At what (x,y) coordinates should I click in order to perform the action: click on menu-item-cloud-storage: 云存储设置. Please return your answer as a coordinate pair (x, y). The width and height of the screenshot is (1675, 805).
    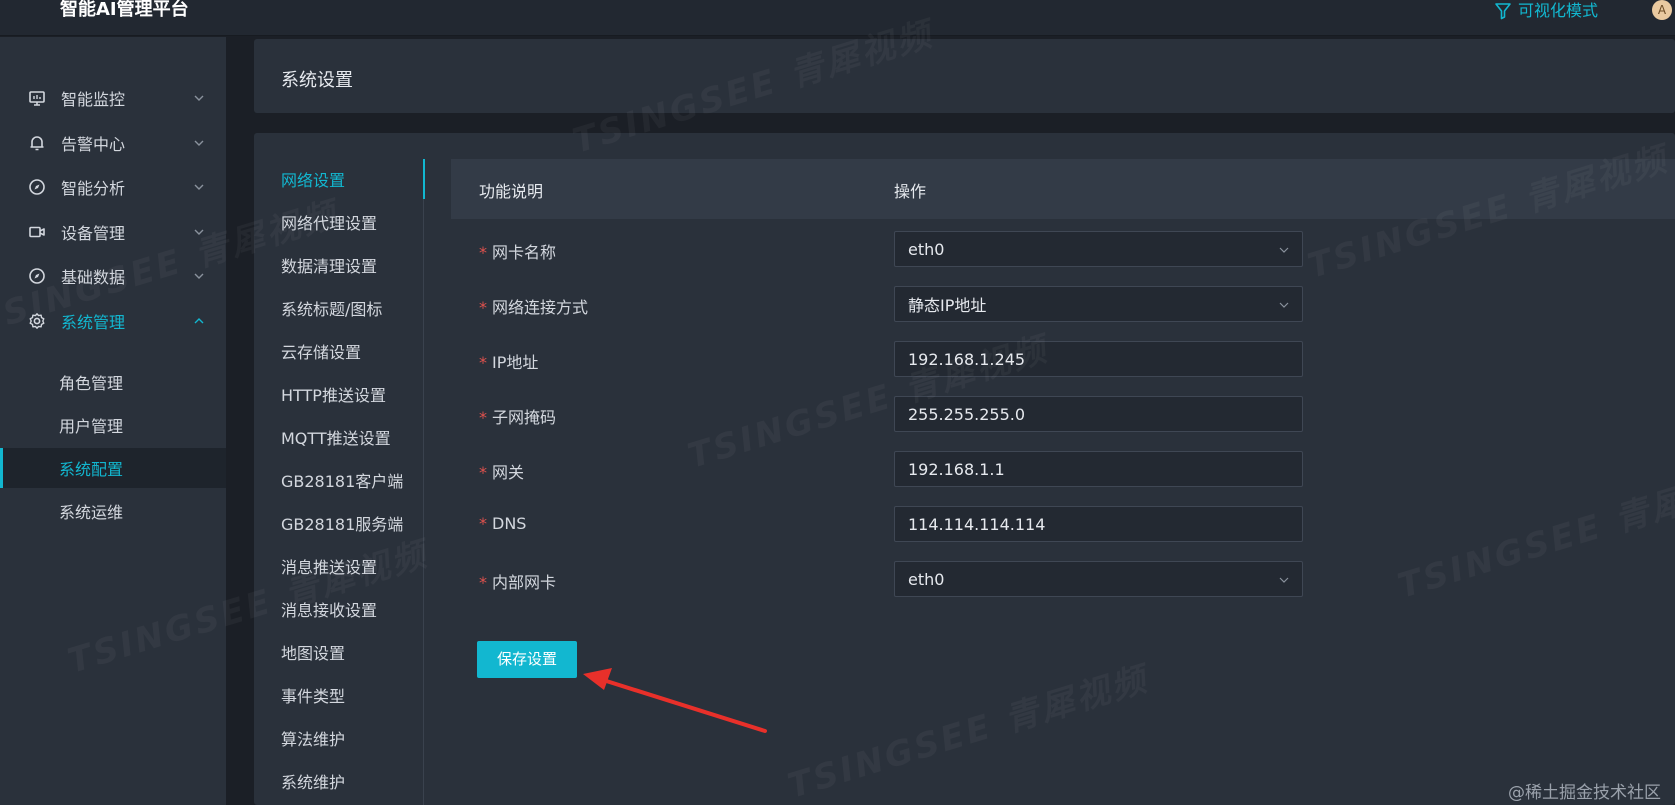
    Looking at the image, I should click on (339, 351).